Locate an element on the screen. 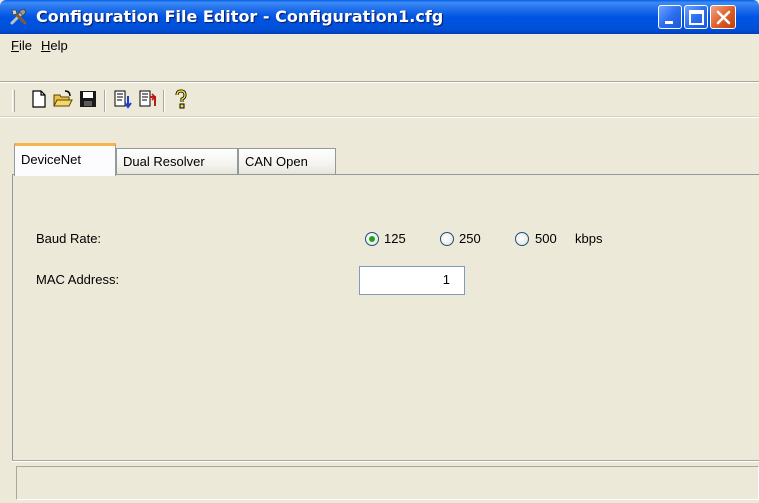 This screenshot has width=759, height=503. save-button is located at coordinates (88, 99).